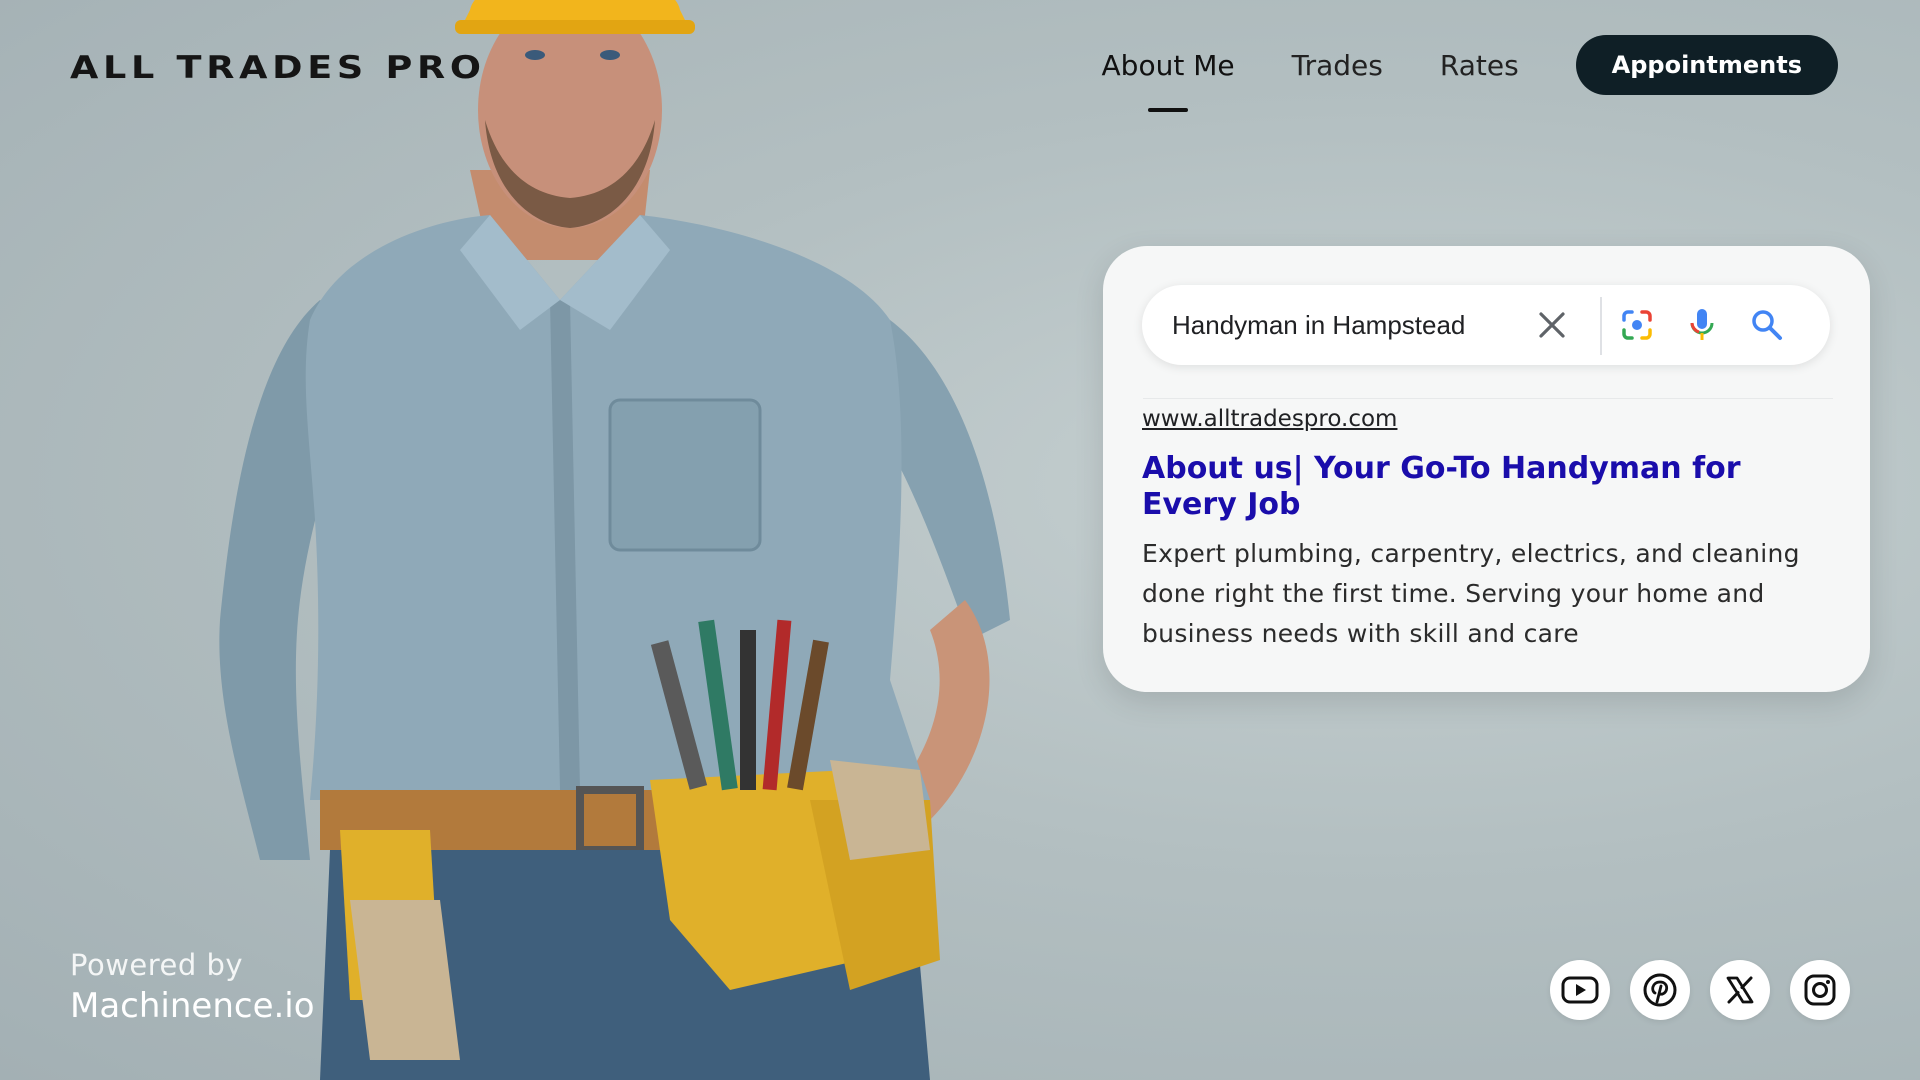 The height and width of the screenshot is (1080, 1920). Describe the element at coordinates (1637, 325) in the screenshot. I see `lens-icon` at that location.